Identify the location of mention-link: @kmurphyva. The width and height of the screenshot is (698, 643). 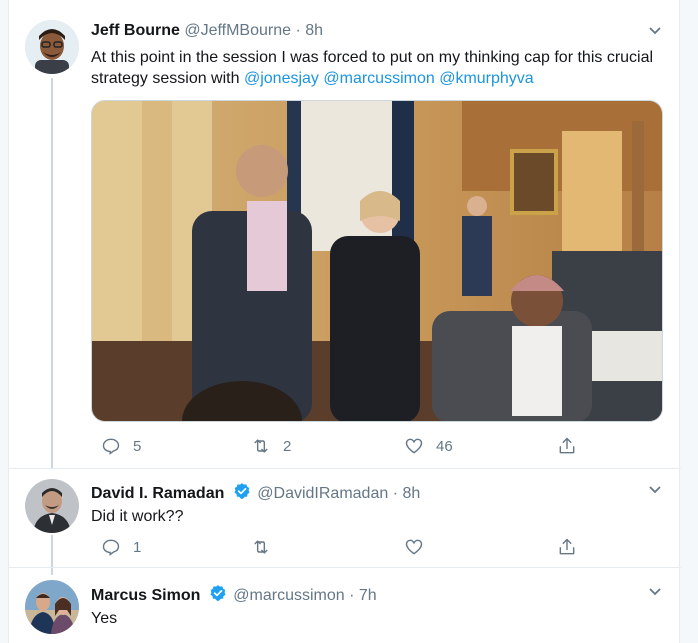
(486, 78).